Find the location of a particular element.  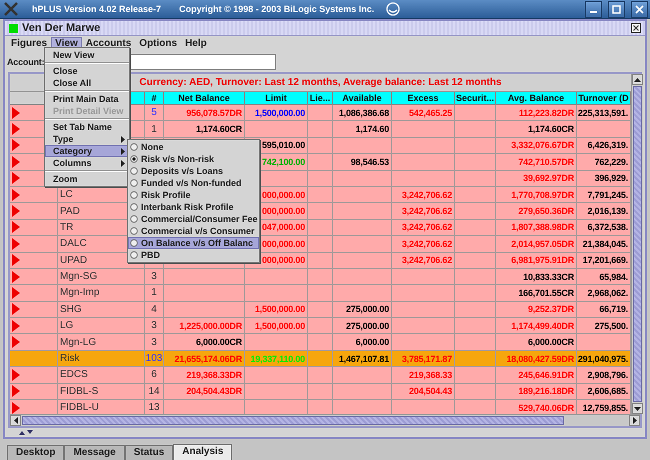

table-cell: 98,546.53 is located at coordinates (369, 161).